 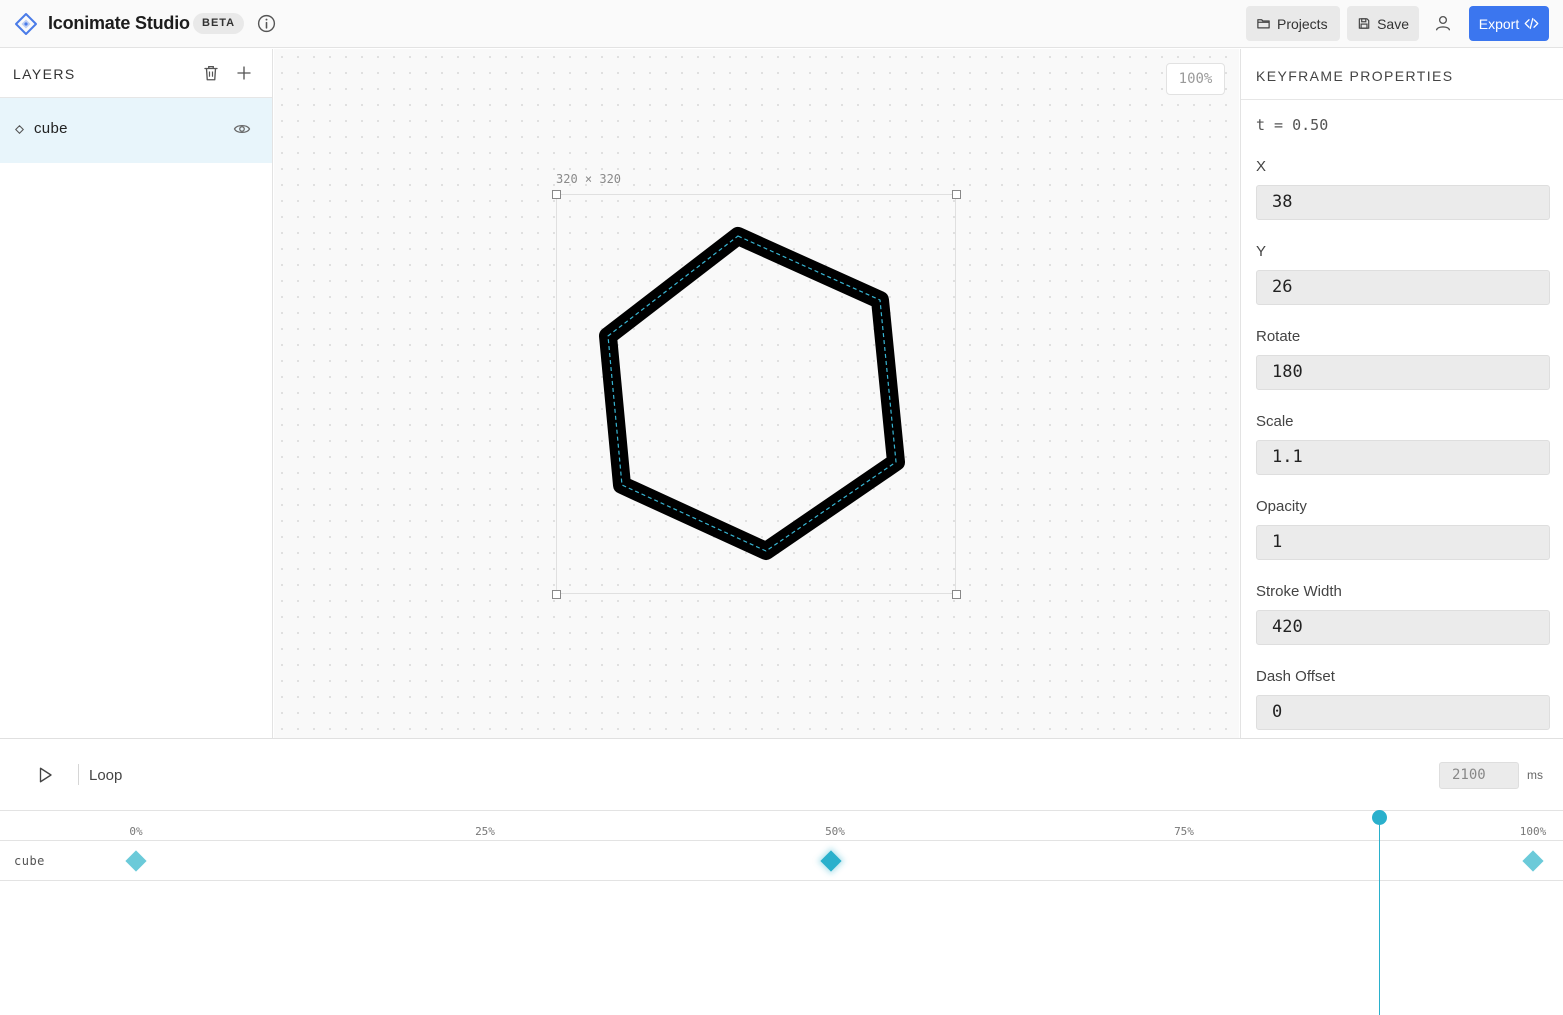 I want to click on properties-title: KEYFRAME PROPERTIES, so click(x=1355, y=76).